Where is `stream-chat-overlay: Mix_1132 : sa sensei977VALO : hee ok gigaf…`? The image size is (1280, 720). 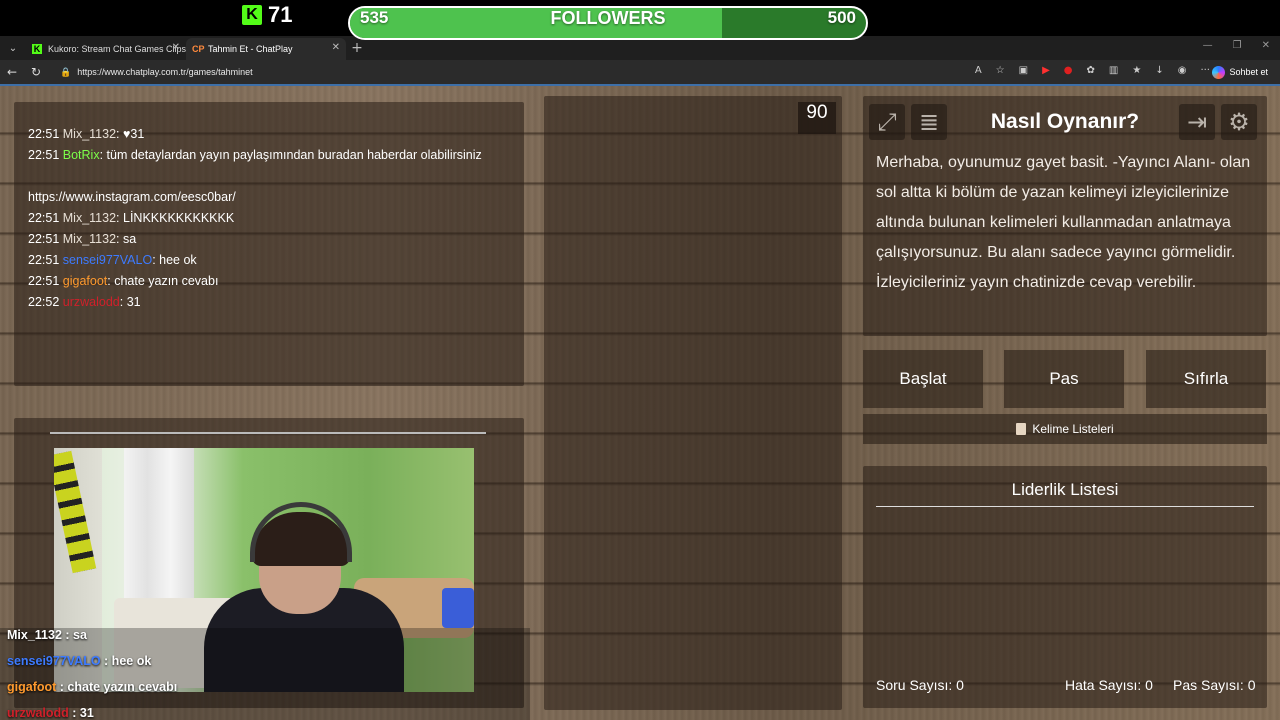 stream-chat-overlay: Mix_1132 : sa sensei977VALO : hee ok gigaf… is located at coordinates (265, 674).